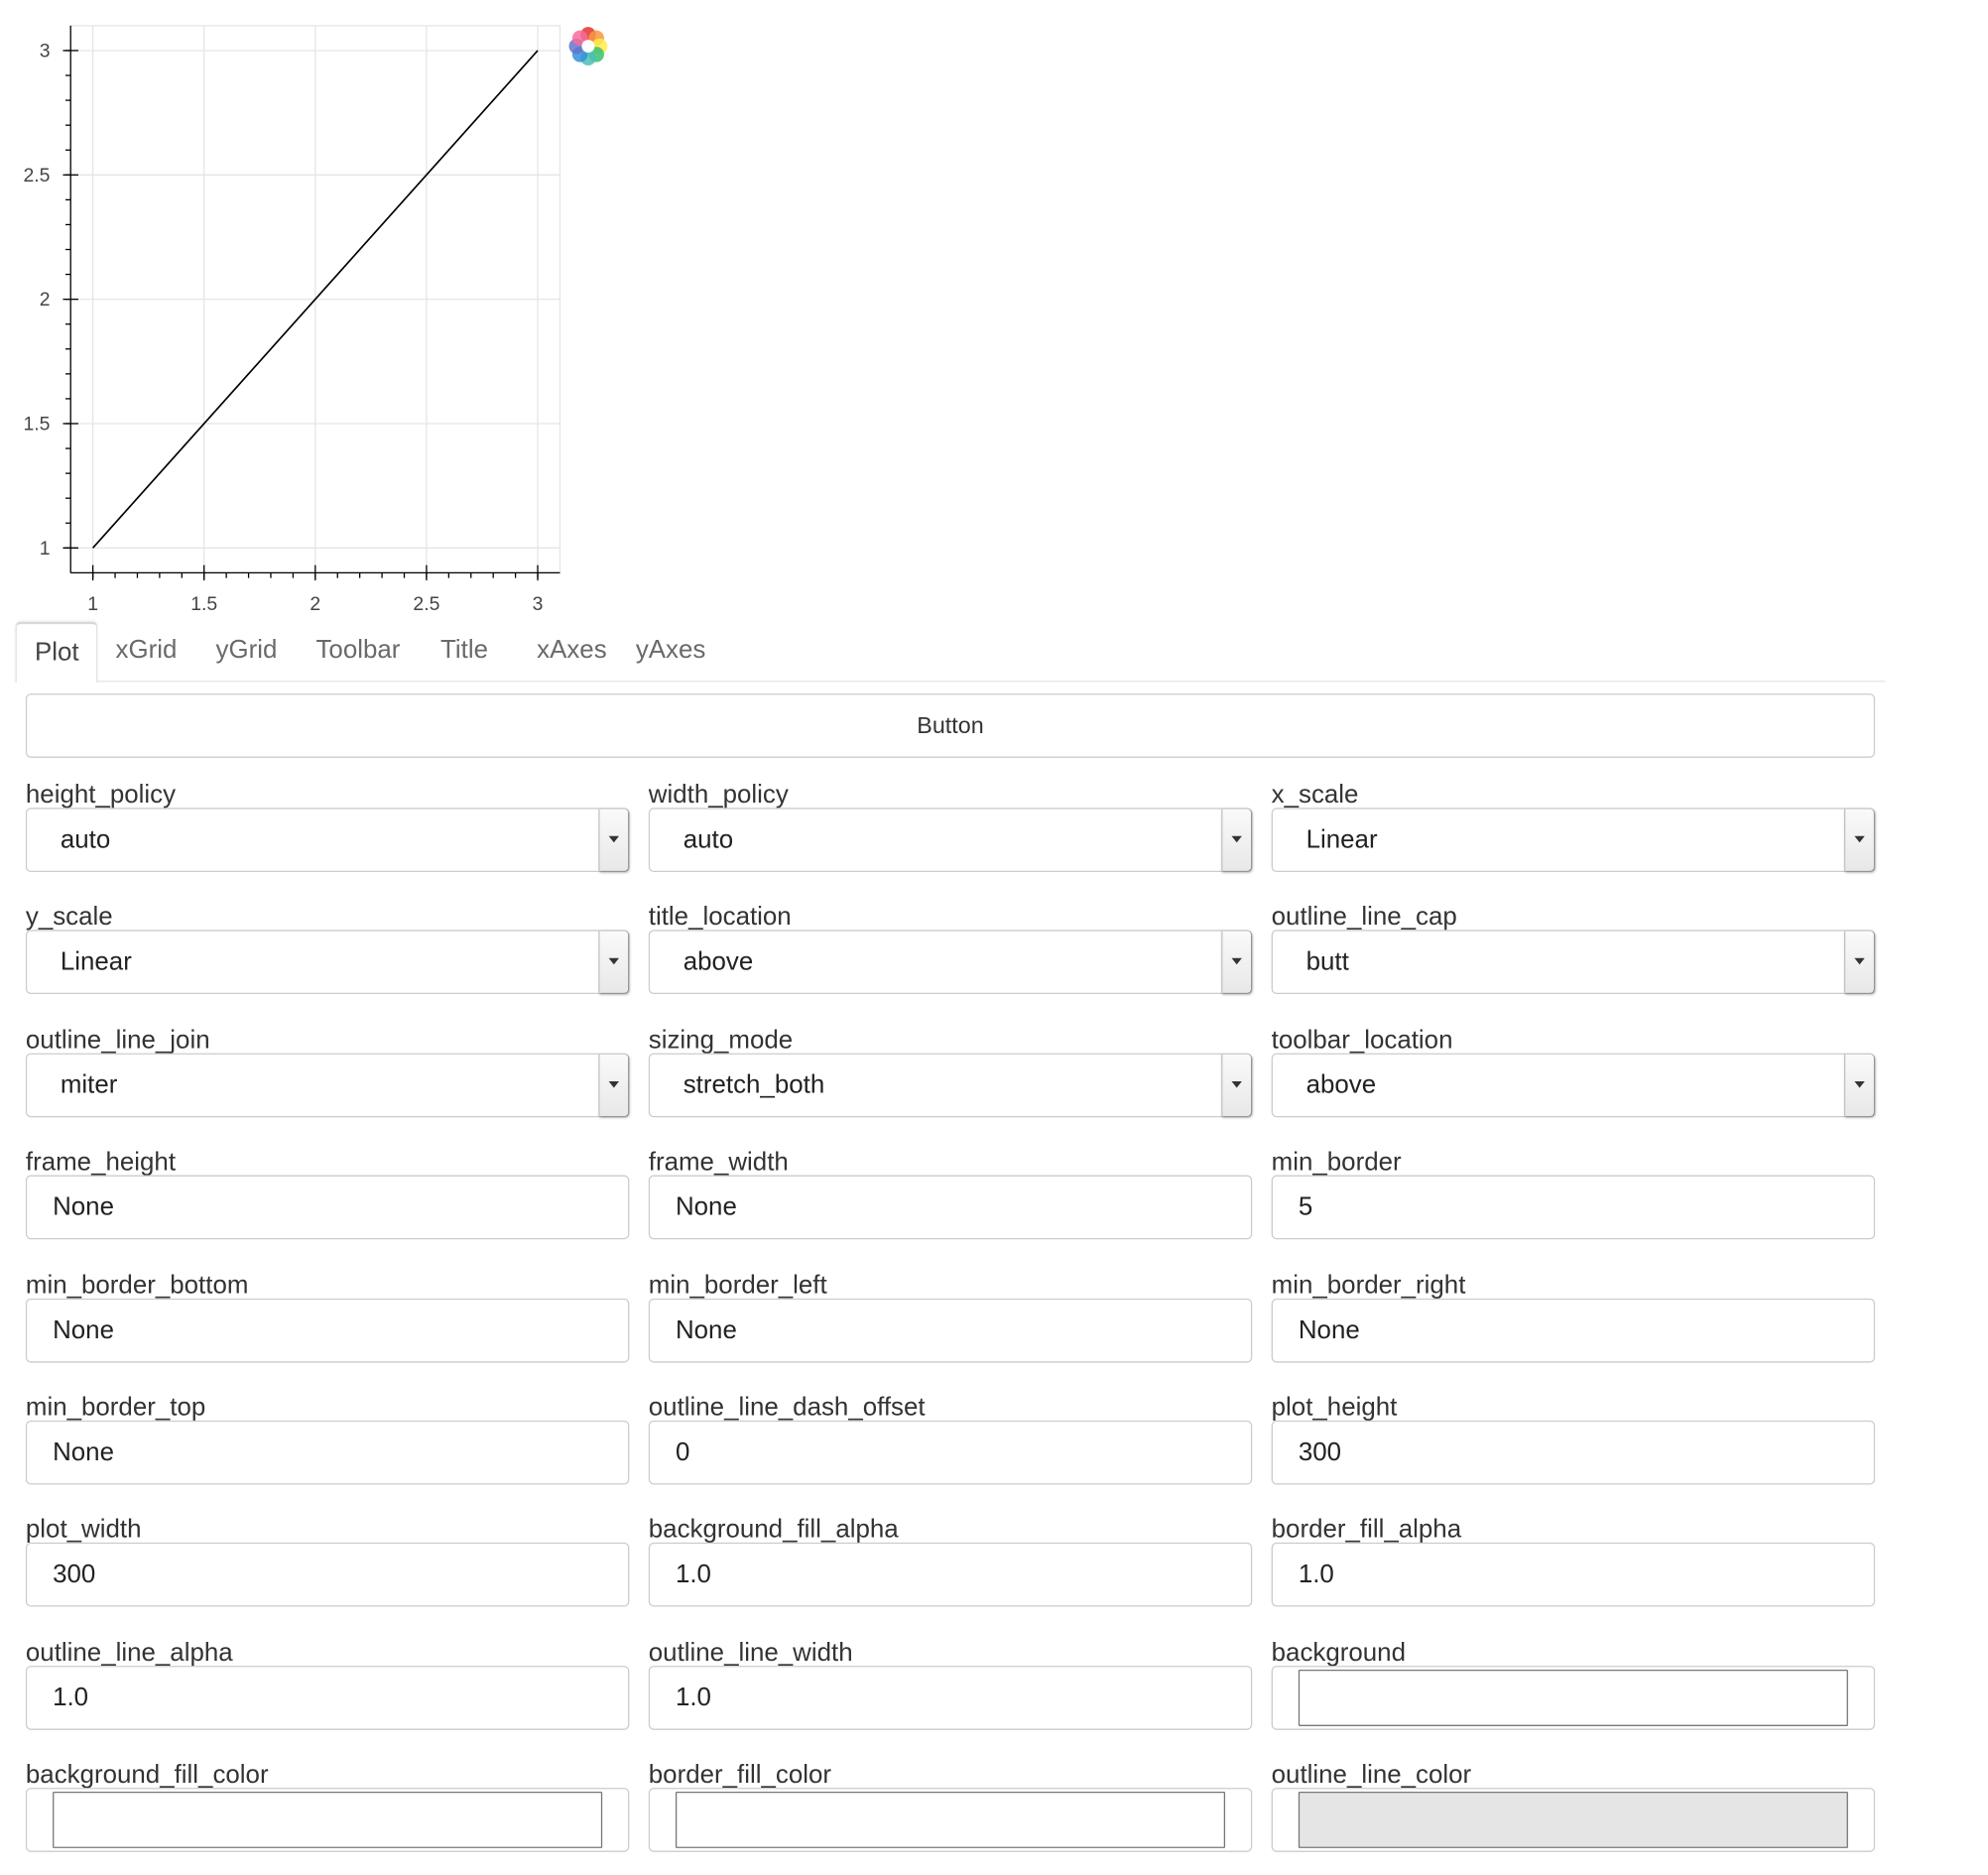  What do you see at coordinates (951, 725) in the screenshot?
I see `main-button: Button` at bounding box center [951, 725].